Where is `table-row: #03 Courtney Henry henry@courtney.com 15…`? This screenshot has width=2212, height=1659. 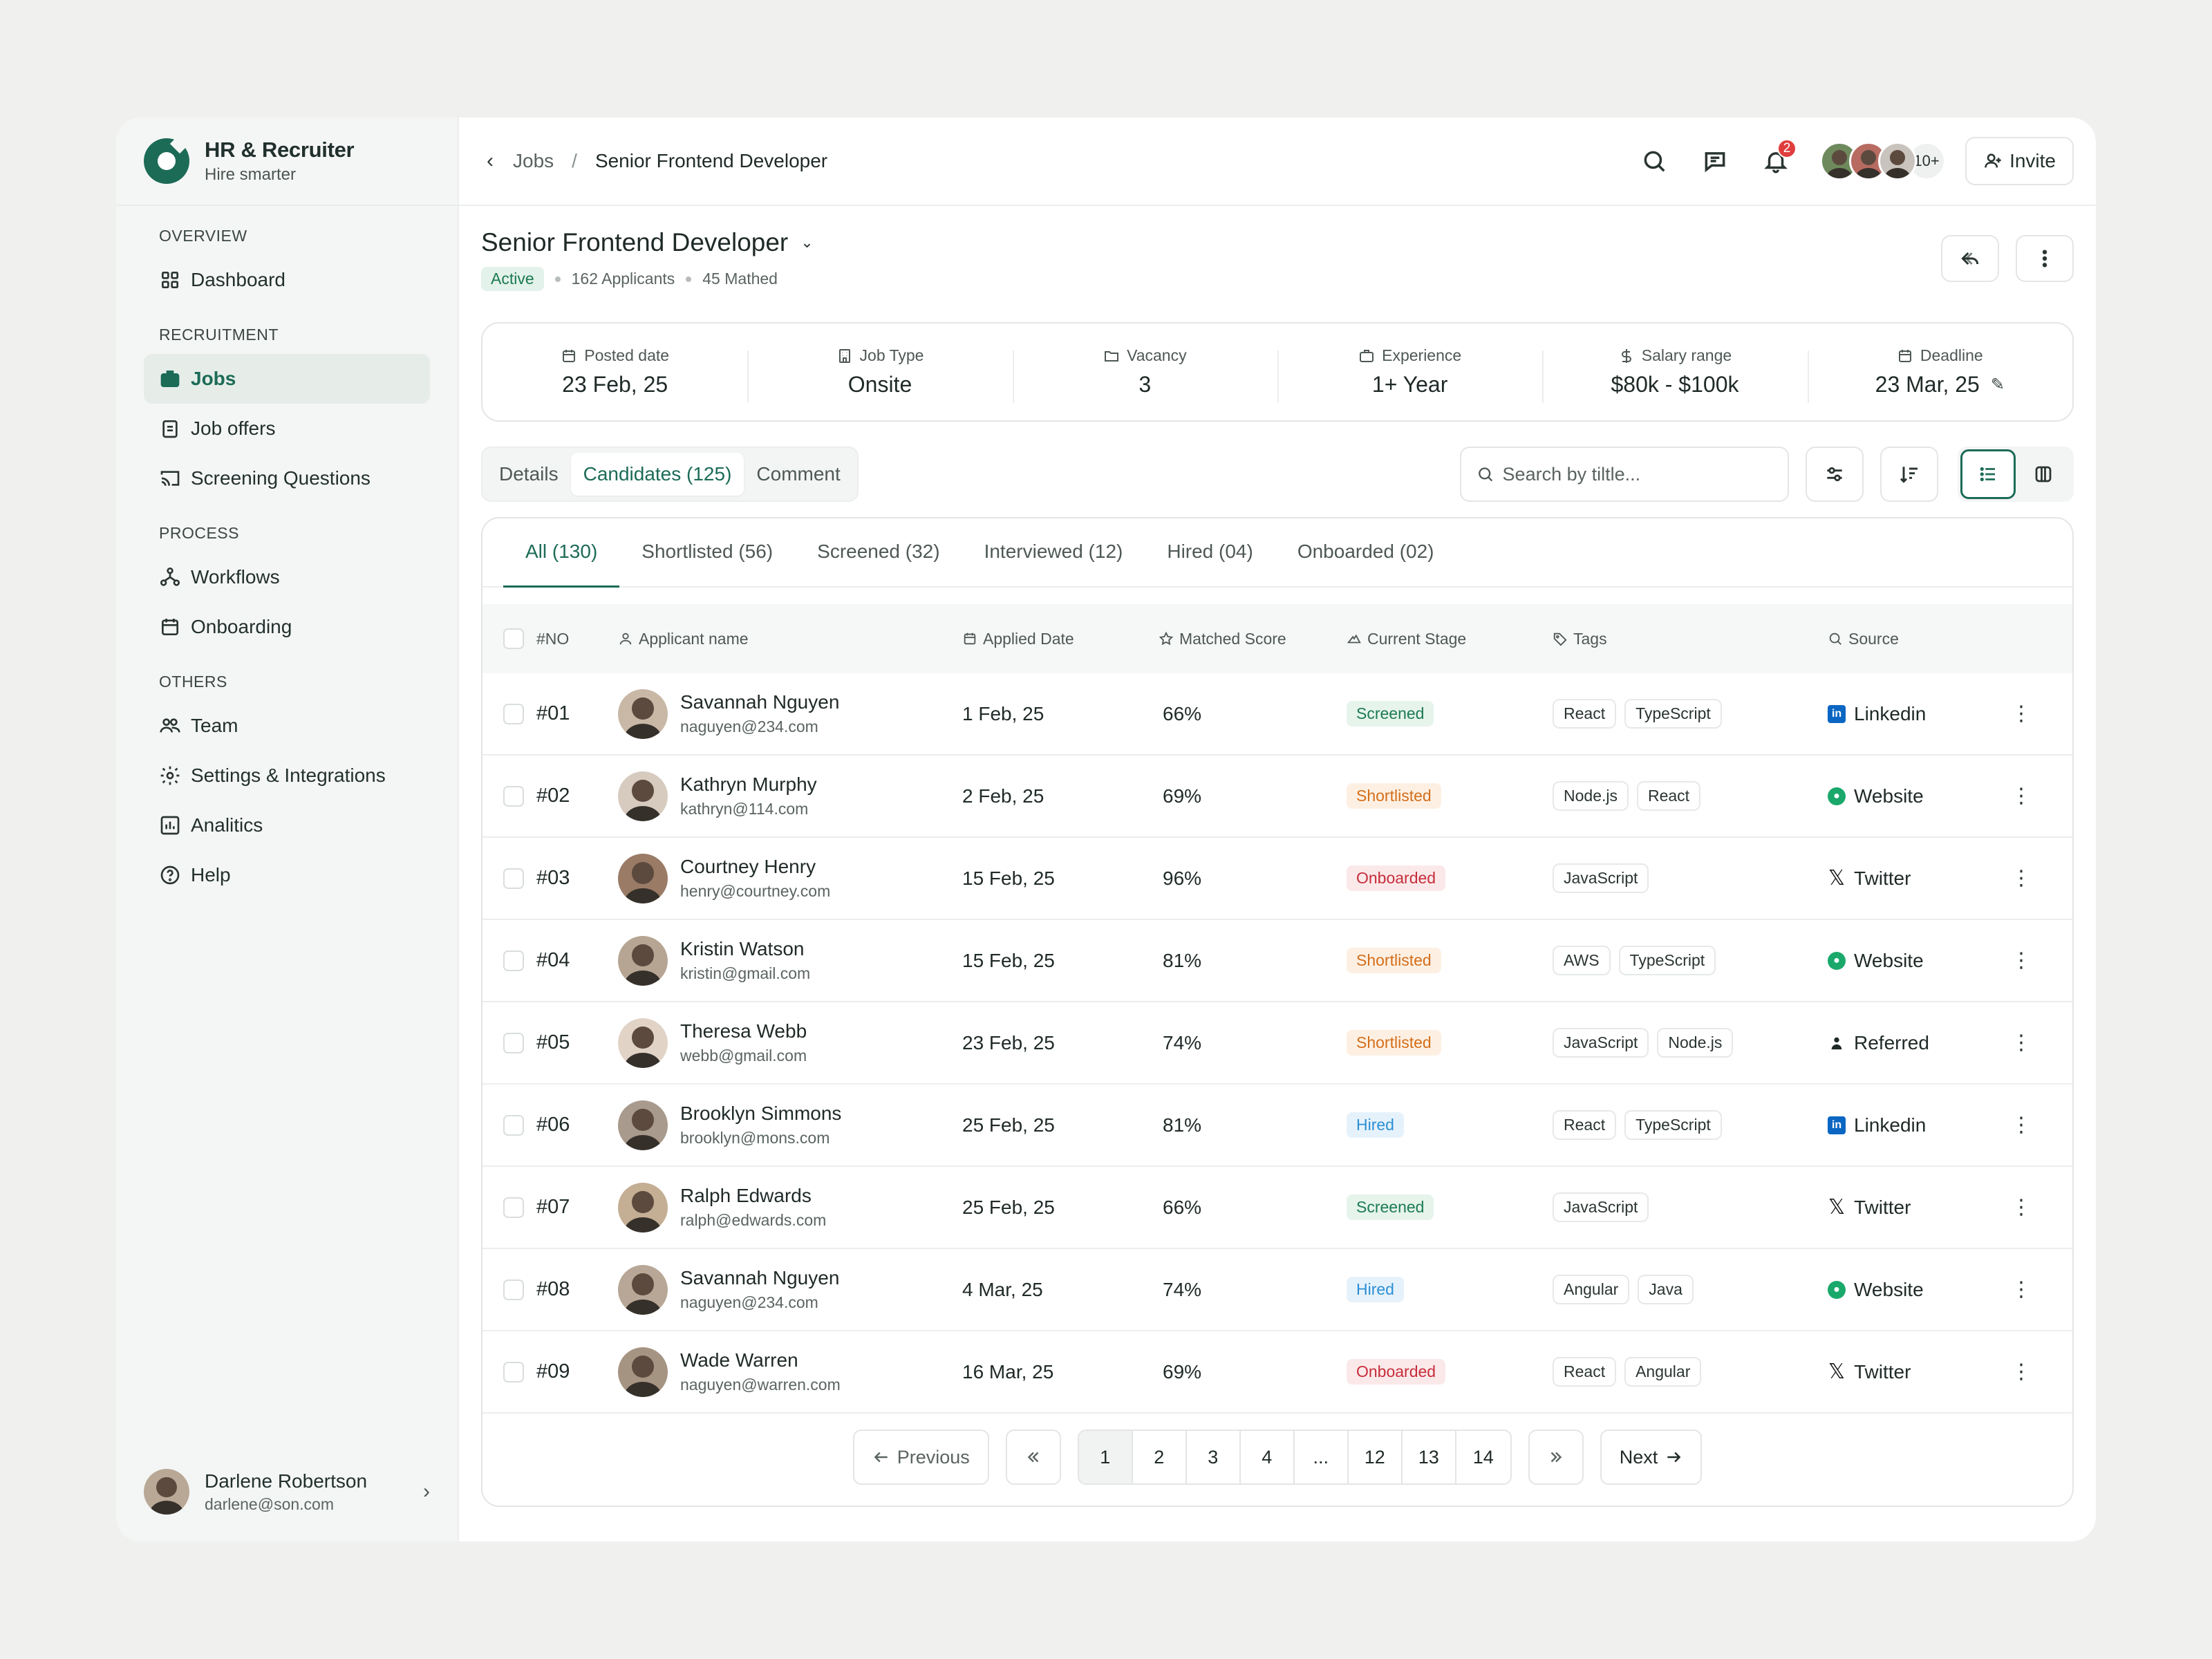 table-row: #03 Courtney Henry henry@courtney.com 15… is located at coordinates (1277, 879).